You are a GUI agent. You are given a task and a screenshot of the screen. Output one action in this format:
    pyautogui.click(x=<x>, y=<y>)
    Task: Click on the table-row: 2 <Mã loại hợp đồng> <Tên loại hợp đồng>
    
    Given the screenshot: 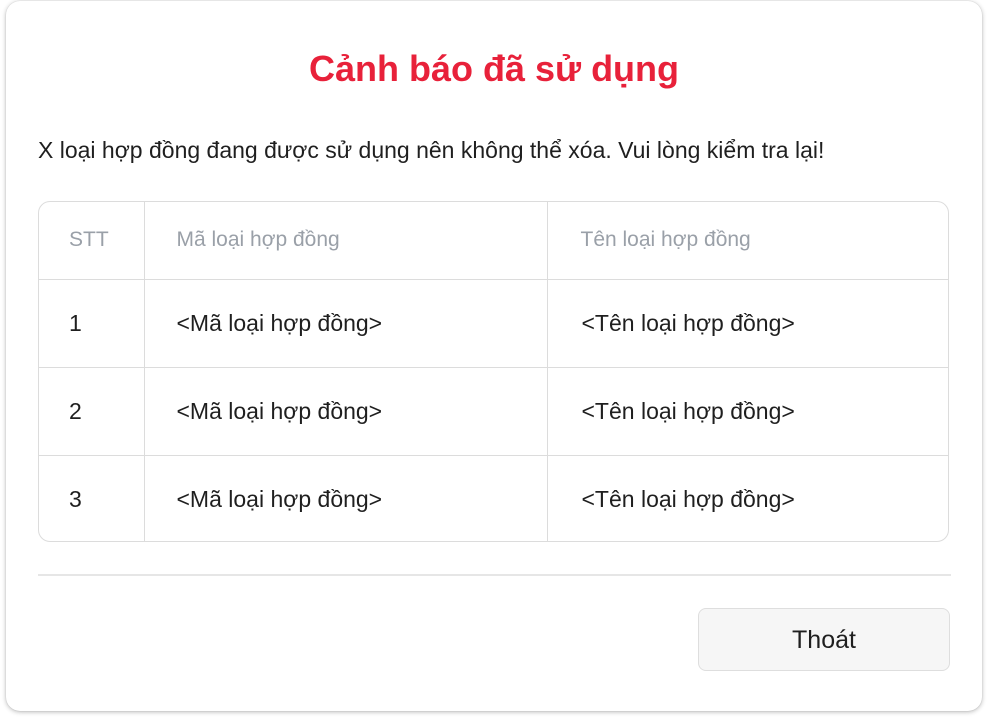 What is the action you would take?
    pyautogui.click(x=493, y=411)
    